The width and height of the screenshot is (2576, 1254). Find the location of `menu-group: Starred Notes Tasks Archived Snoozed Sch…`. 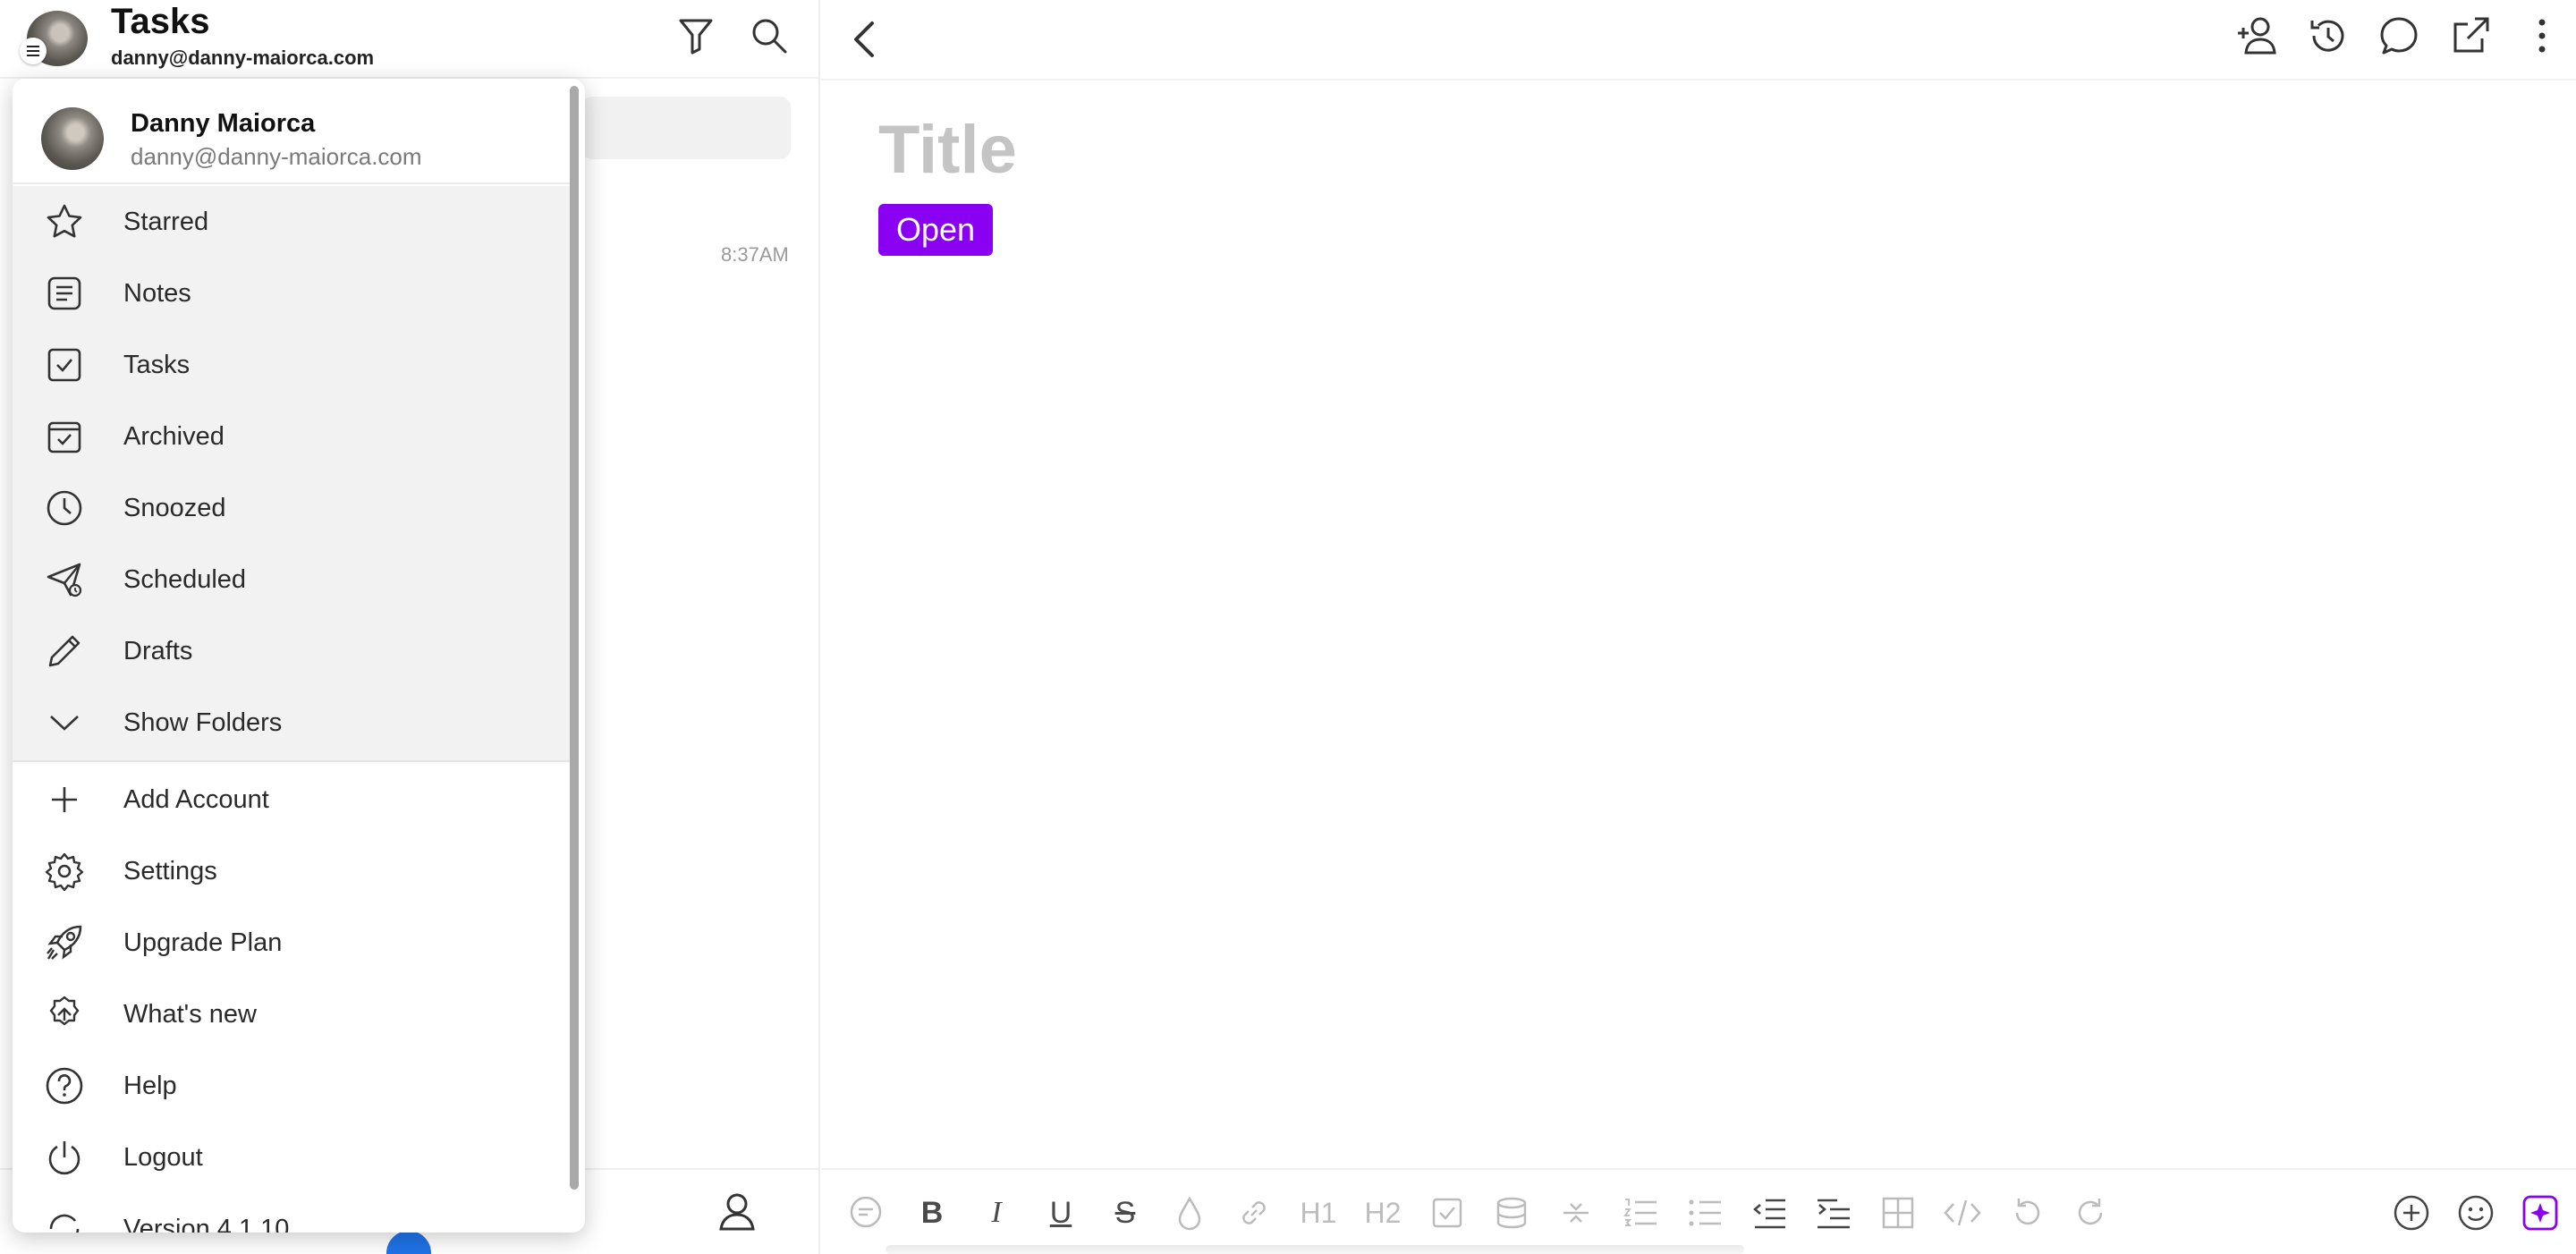

menu-group: Starred Notes Tasks Archived Snoozed Sch… is located at coordinates (292, 473).